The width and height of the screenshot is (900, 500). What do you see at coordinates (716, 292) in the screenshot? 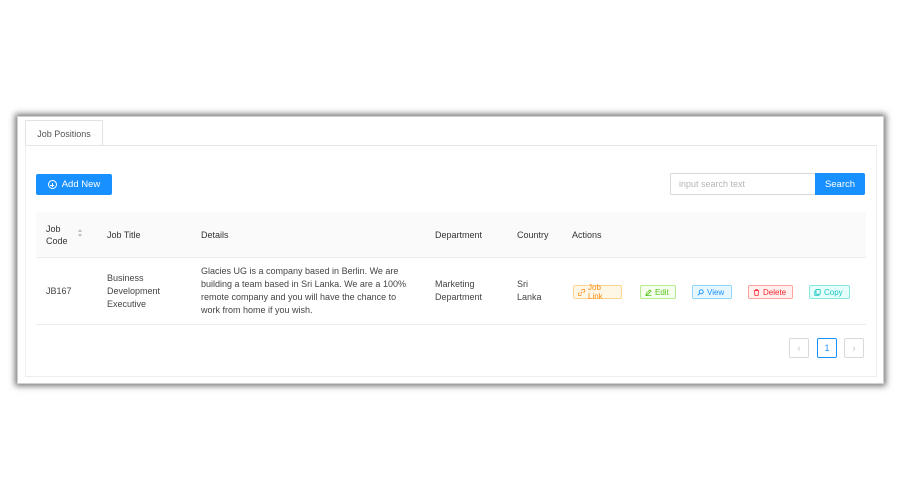
I see `view-label: View` at bounding box center [716, 292].